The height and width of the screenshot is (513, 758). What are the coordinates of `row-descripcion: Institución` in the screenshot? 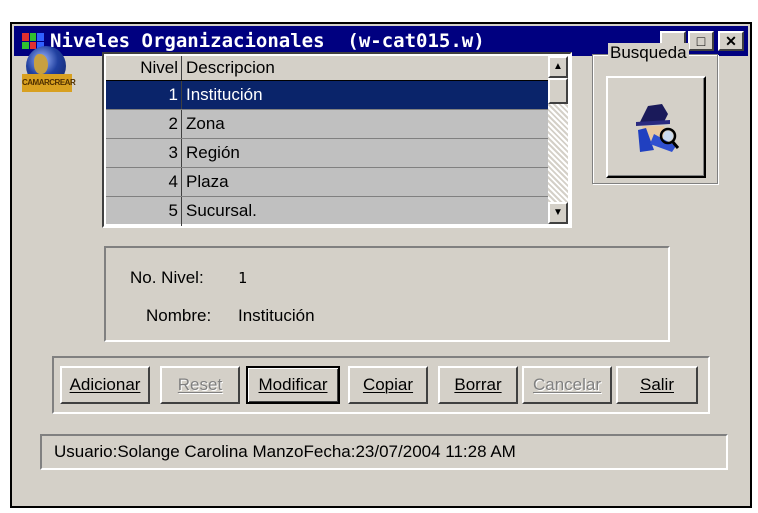 It's located at (224, 94).